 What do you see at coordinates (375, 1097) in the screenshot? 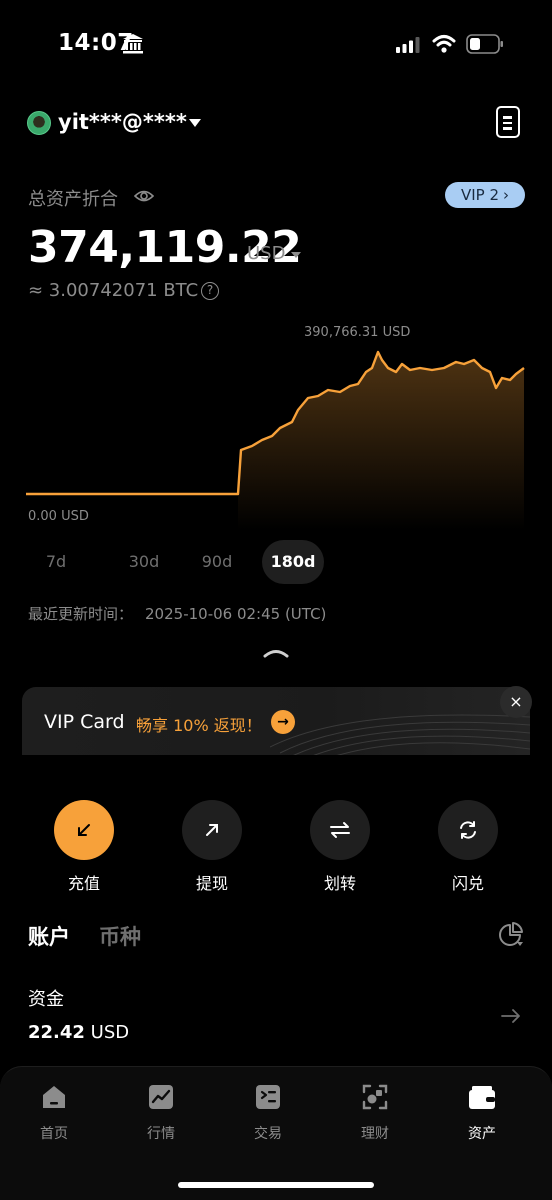
I see `earn-icon` at bounding box center [375, 1097].